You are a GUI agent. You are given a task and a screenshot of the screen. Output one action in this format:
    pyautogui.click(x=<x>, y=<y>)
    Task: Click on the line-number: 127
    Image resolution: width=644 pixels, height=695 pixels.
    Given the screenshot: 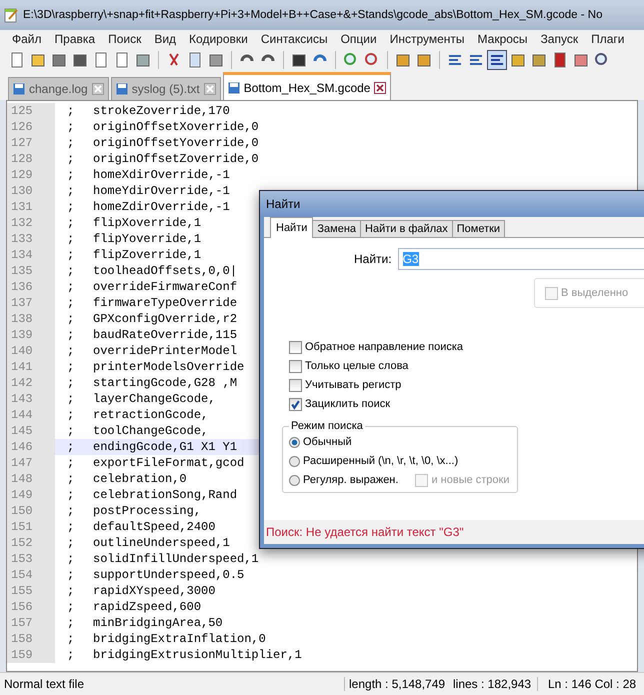 What is the action you would take?
    pyautogui.click(x=31, y=143)
    